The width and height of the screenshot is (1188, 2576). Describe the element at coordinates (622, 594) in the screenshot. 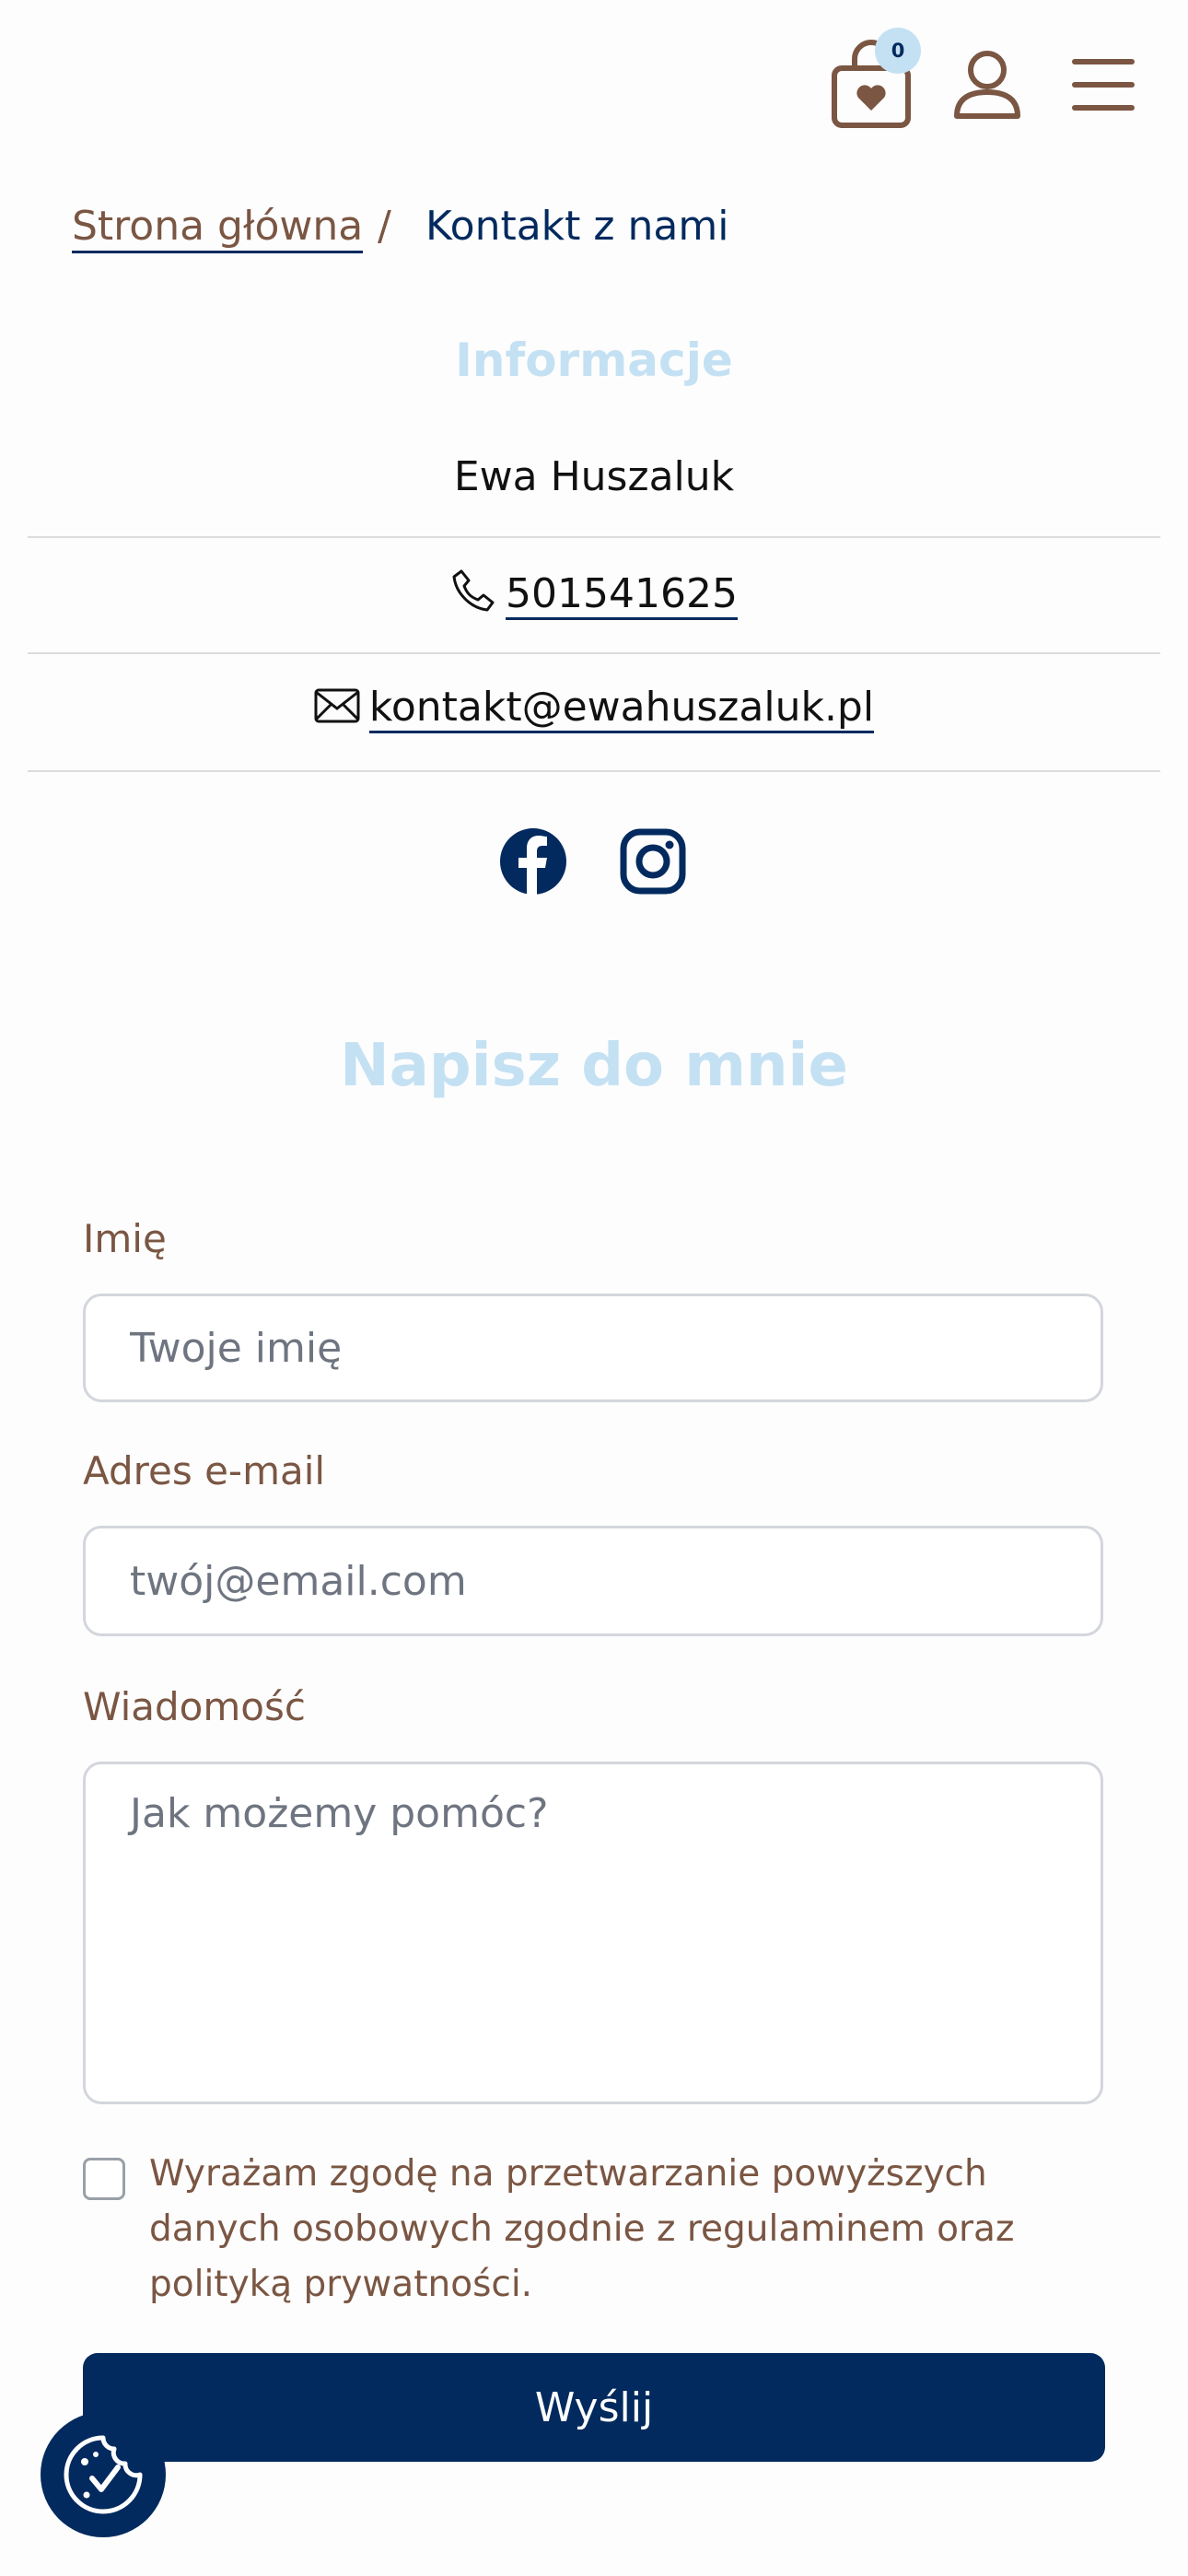

I see `phone-link: 501541625` at that location.